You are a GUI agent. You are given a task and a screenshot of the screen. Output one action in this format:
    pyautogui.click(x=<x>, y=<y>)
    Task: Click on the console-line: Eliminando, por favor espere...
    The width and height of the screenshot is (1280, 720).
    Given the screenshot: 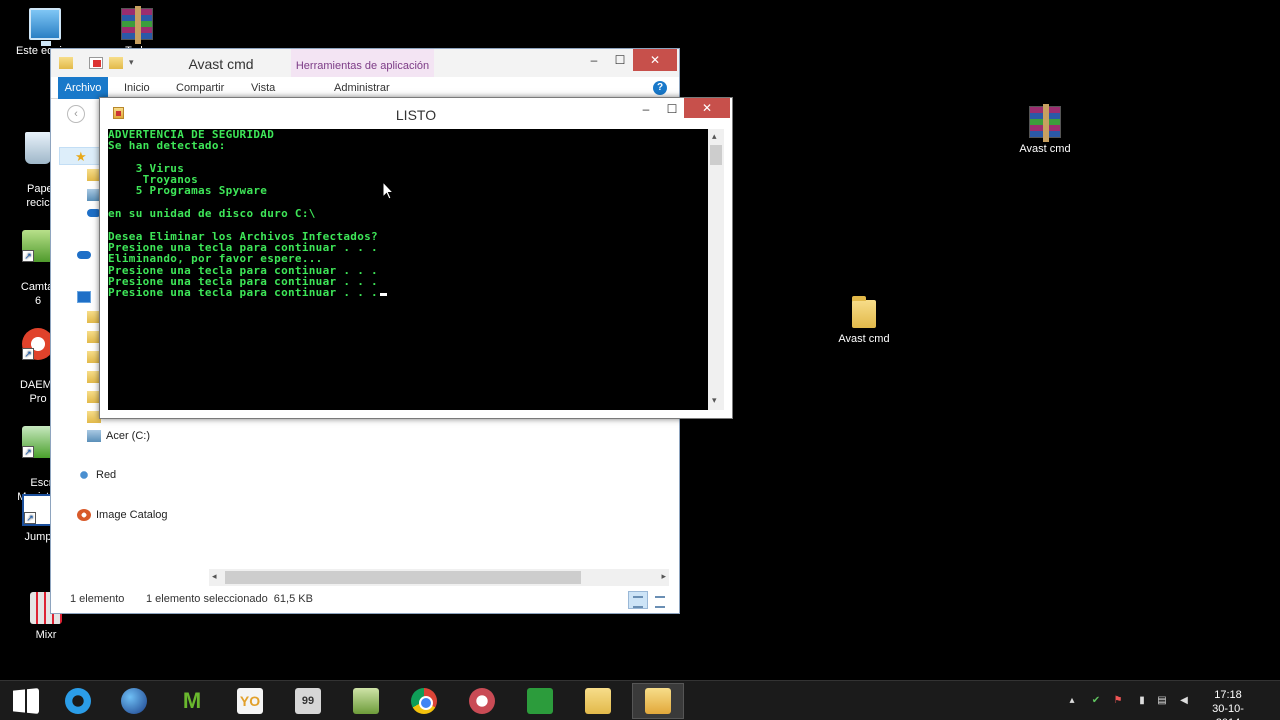 What is the action you would take?
    pyautogui.click(x=215, y=259)
    